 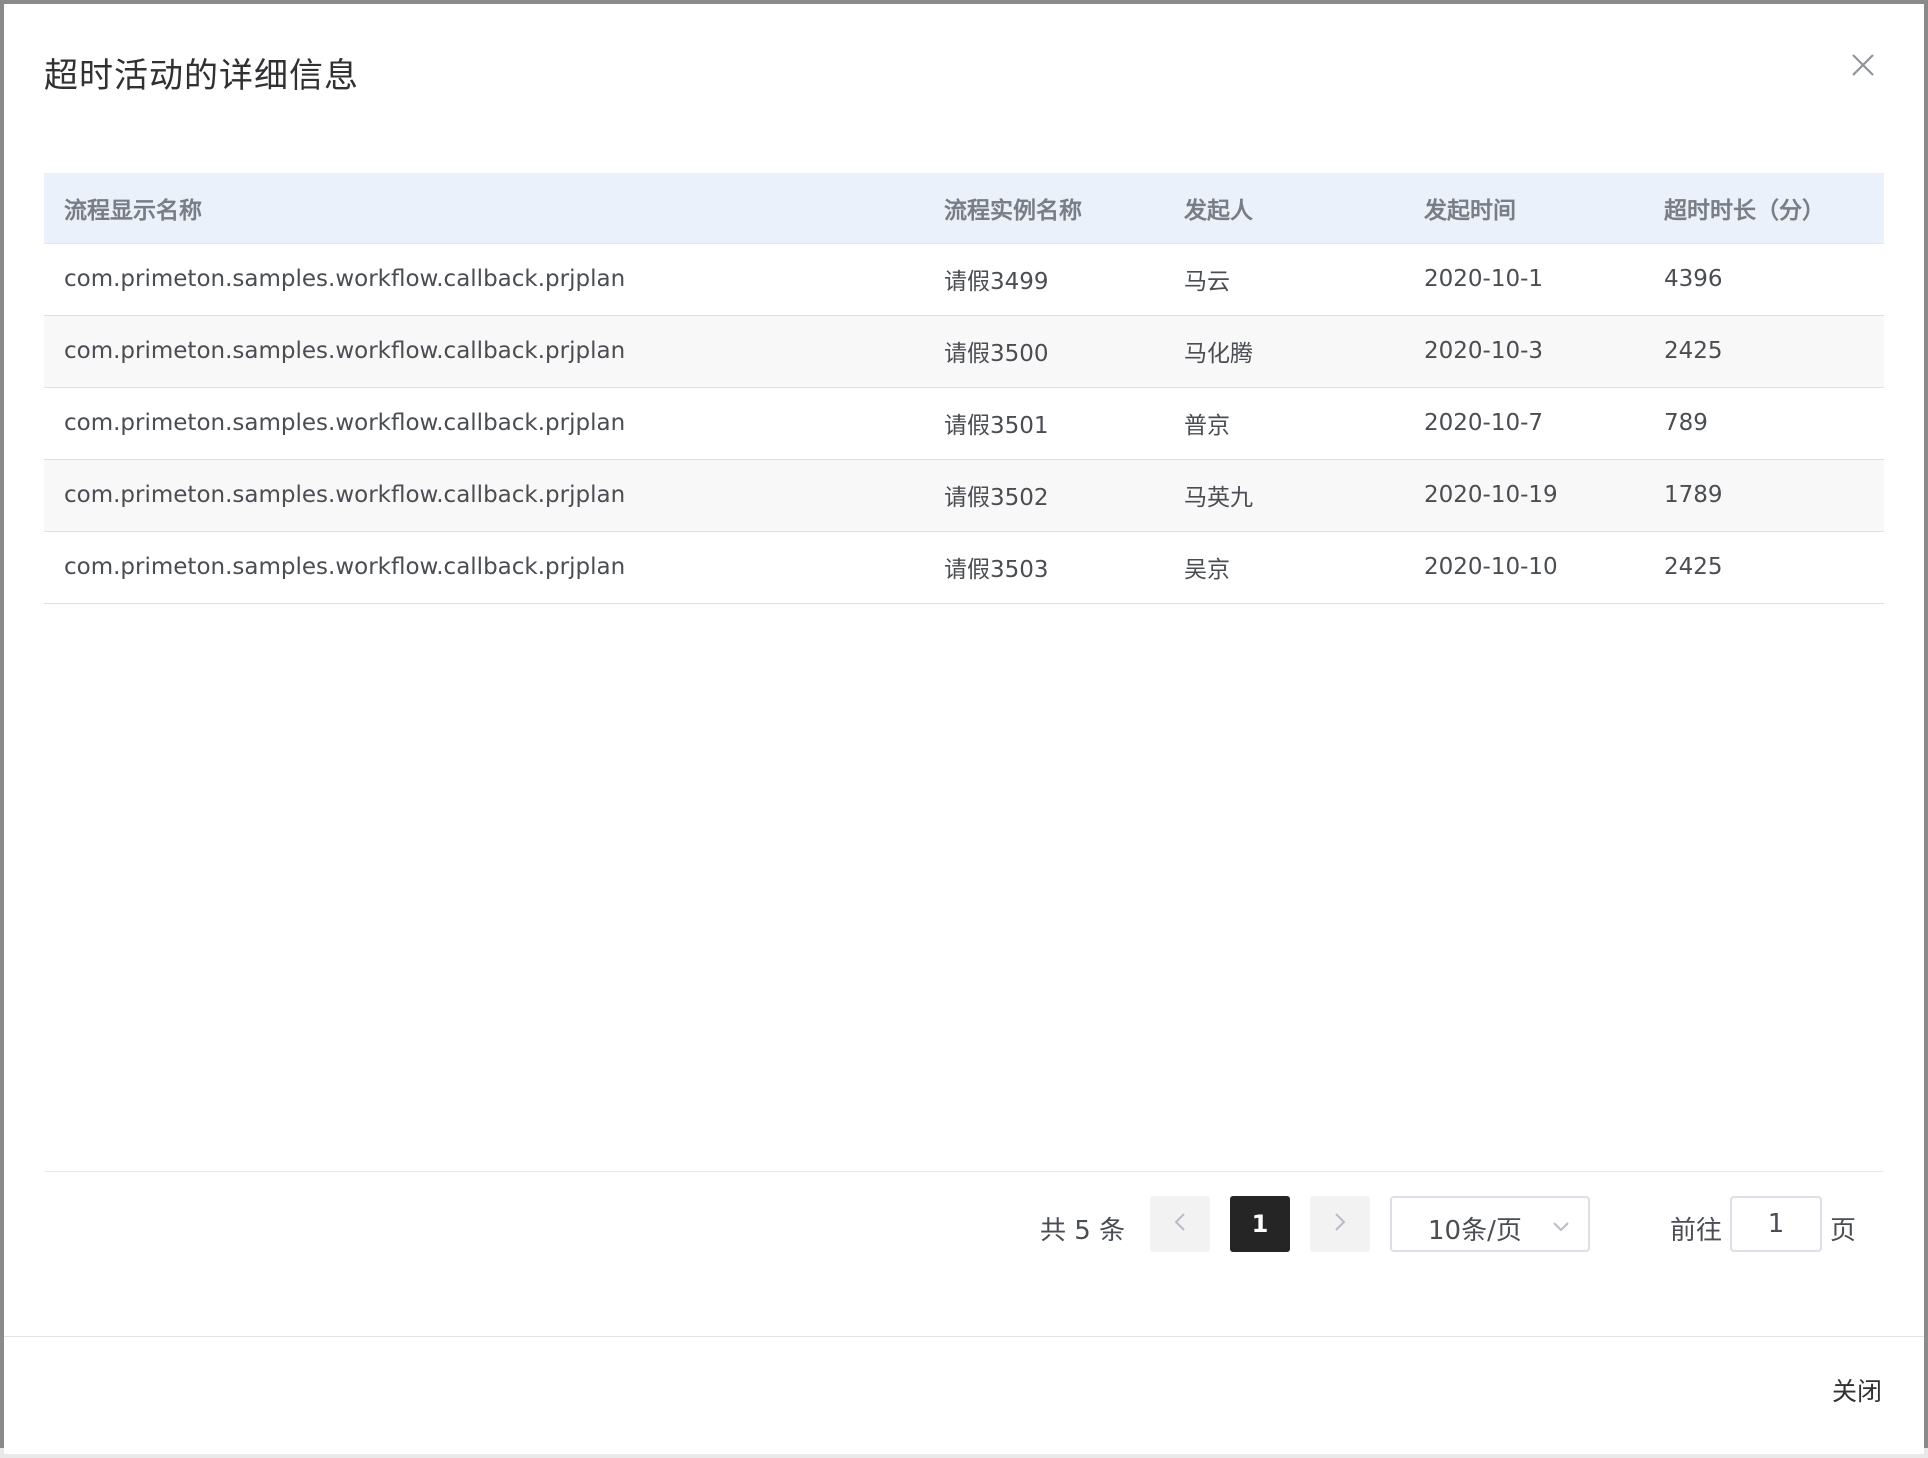 I want to click on column-header-initiator: 发起人, so click(x=1284, y=208).